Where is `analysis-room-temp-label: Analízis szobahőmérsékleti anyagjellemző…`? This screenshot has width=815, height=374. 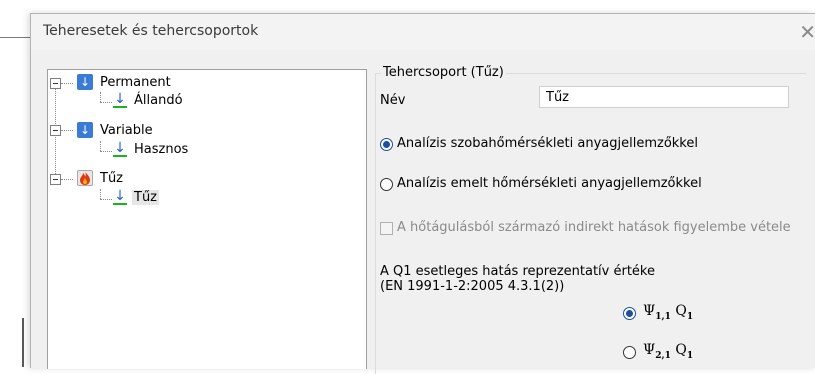 analysis-room-temp-label: Analízis szobahőmérsékleti anyagjellemző… is located at coordinates (547, 143).